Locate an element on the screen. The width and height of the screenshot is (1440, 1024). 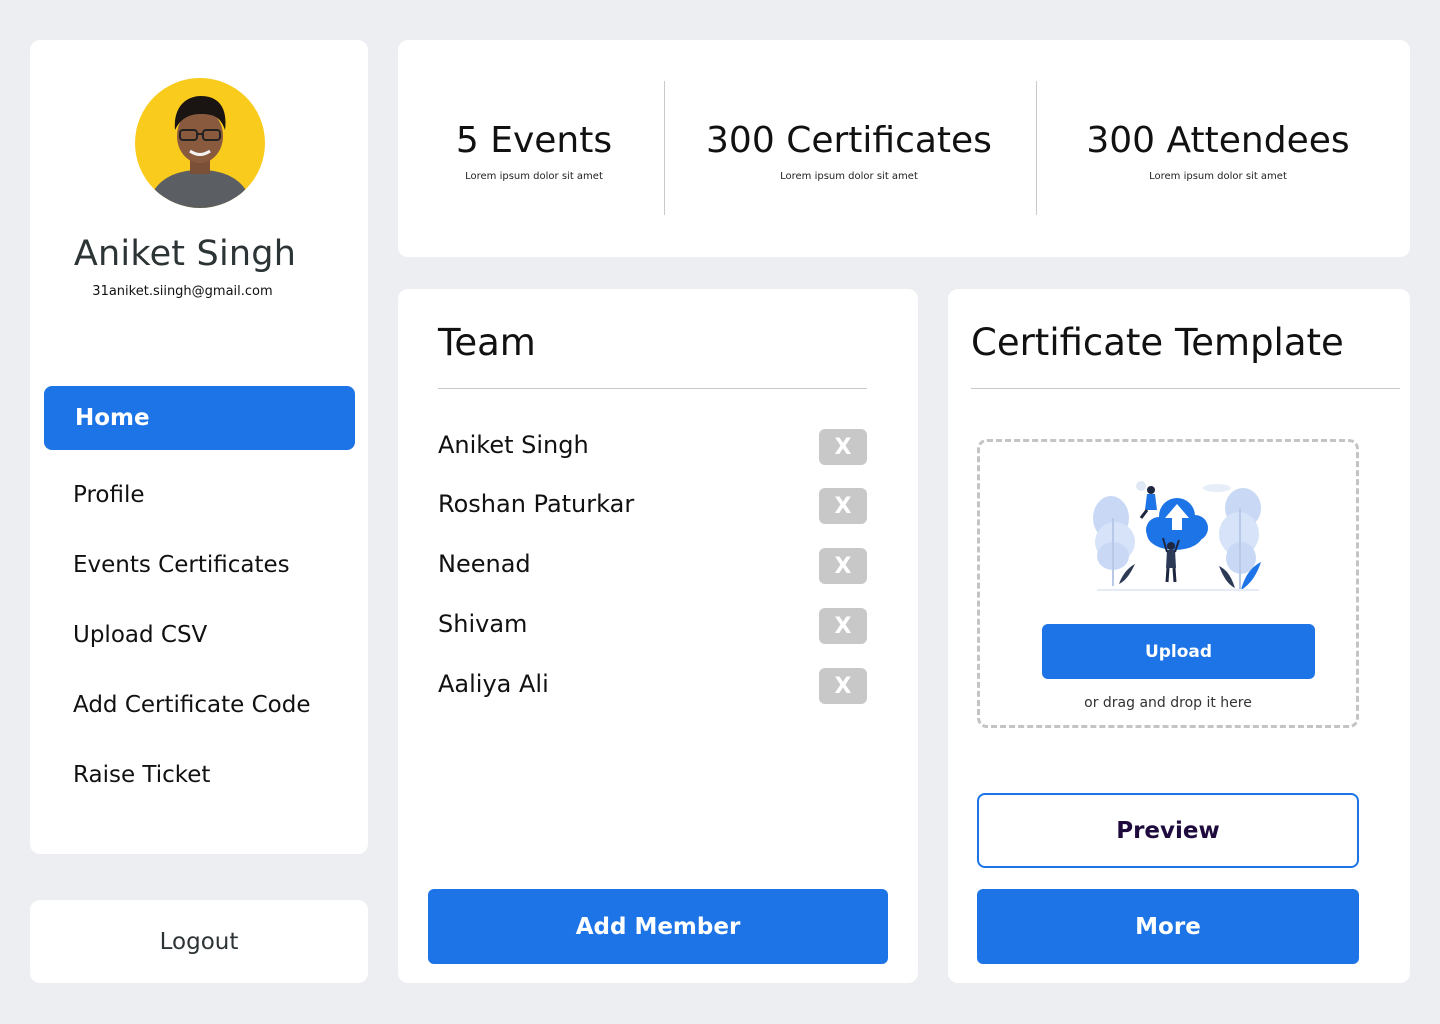
avatar-photo is located at coordinates (200, 152).